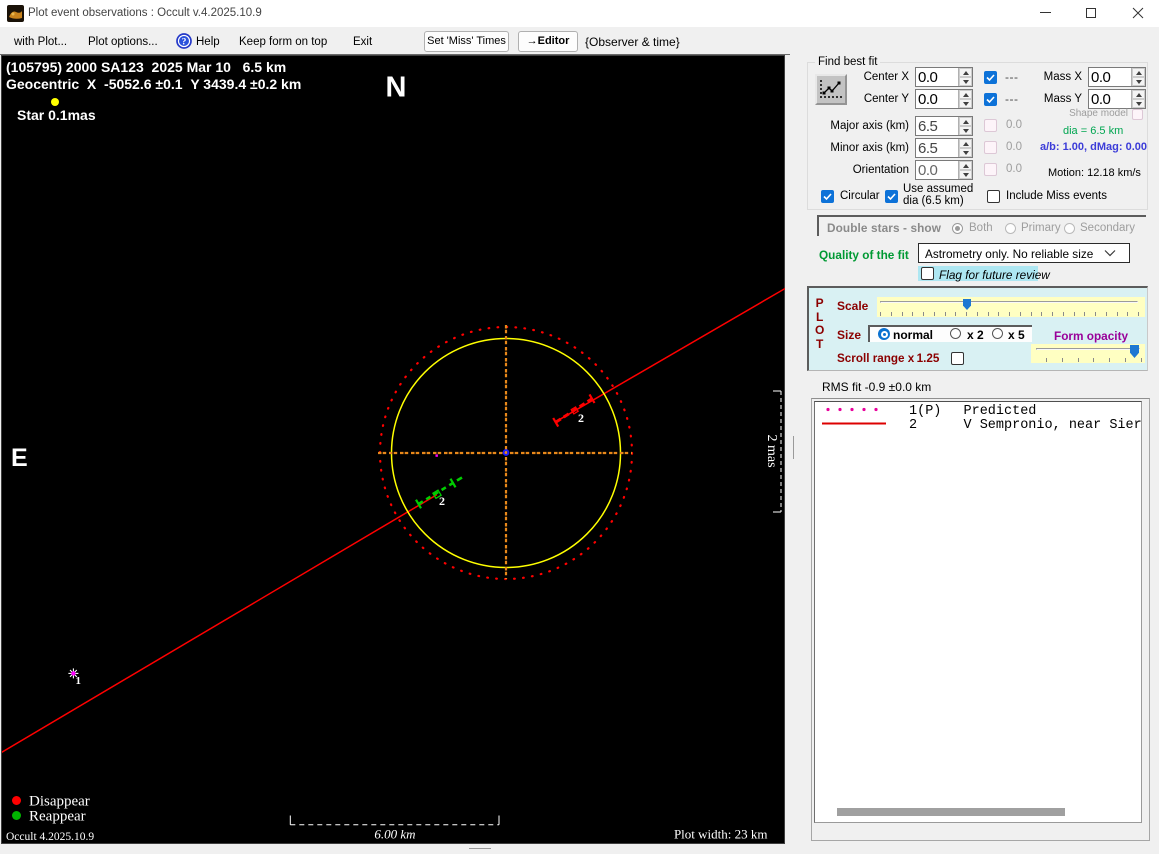 The image size is (1159, 854). Describe the element at coordinates (1053, 425) in the screenshot. I see `svg-text: V Sempronio, near Sierr` at that location.